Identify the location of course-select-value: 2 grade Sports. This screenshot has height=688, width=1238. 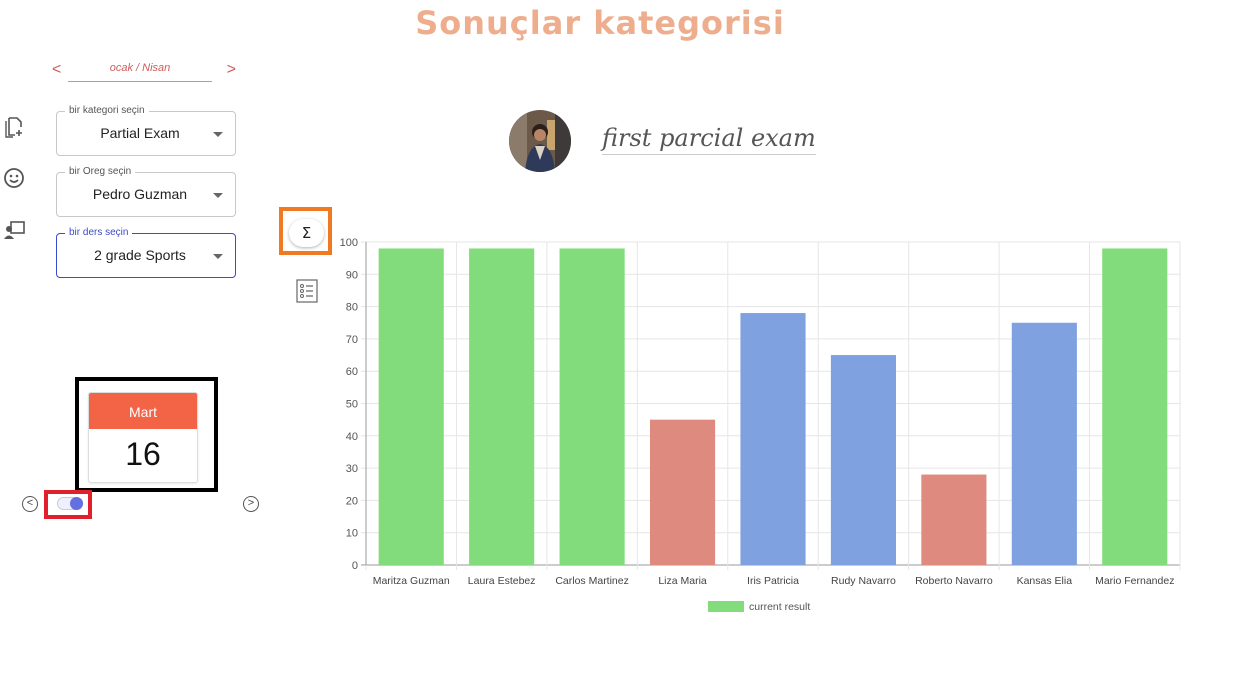
(140, 255).